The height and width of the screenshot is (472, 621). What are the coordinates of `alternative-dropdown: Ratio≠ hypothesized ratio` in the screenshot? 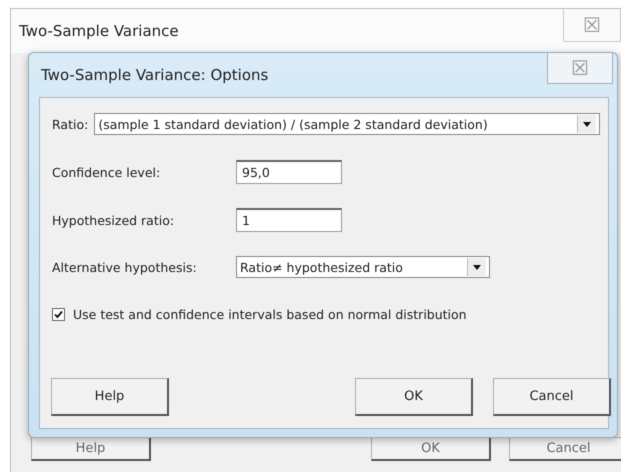 It's located at (363, 267).